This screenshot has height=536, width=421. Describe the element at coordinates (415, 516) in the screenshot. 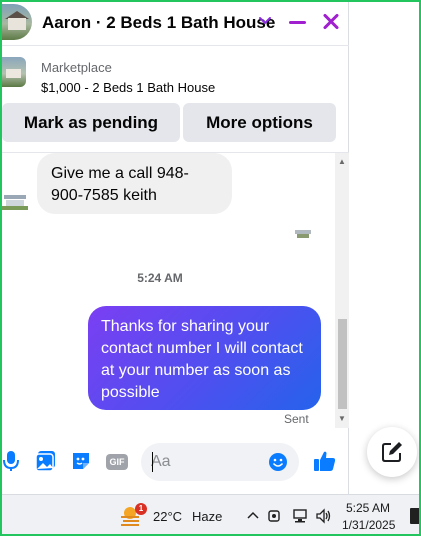

I see `notification-icon` at that location.